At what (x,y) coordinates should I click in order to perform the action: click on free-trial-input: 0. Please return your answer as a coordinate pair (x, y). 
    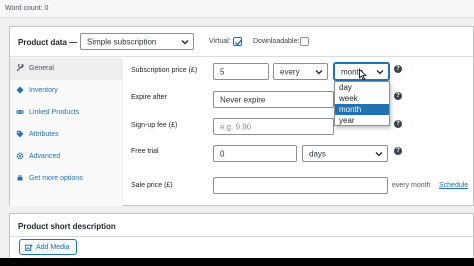
    Looking at the image, I should click on (255, 153).